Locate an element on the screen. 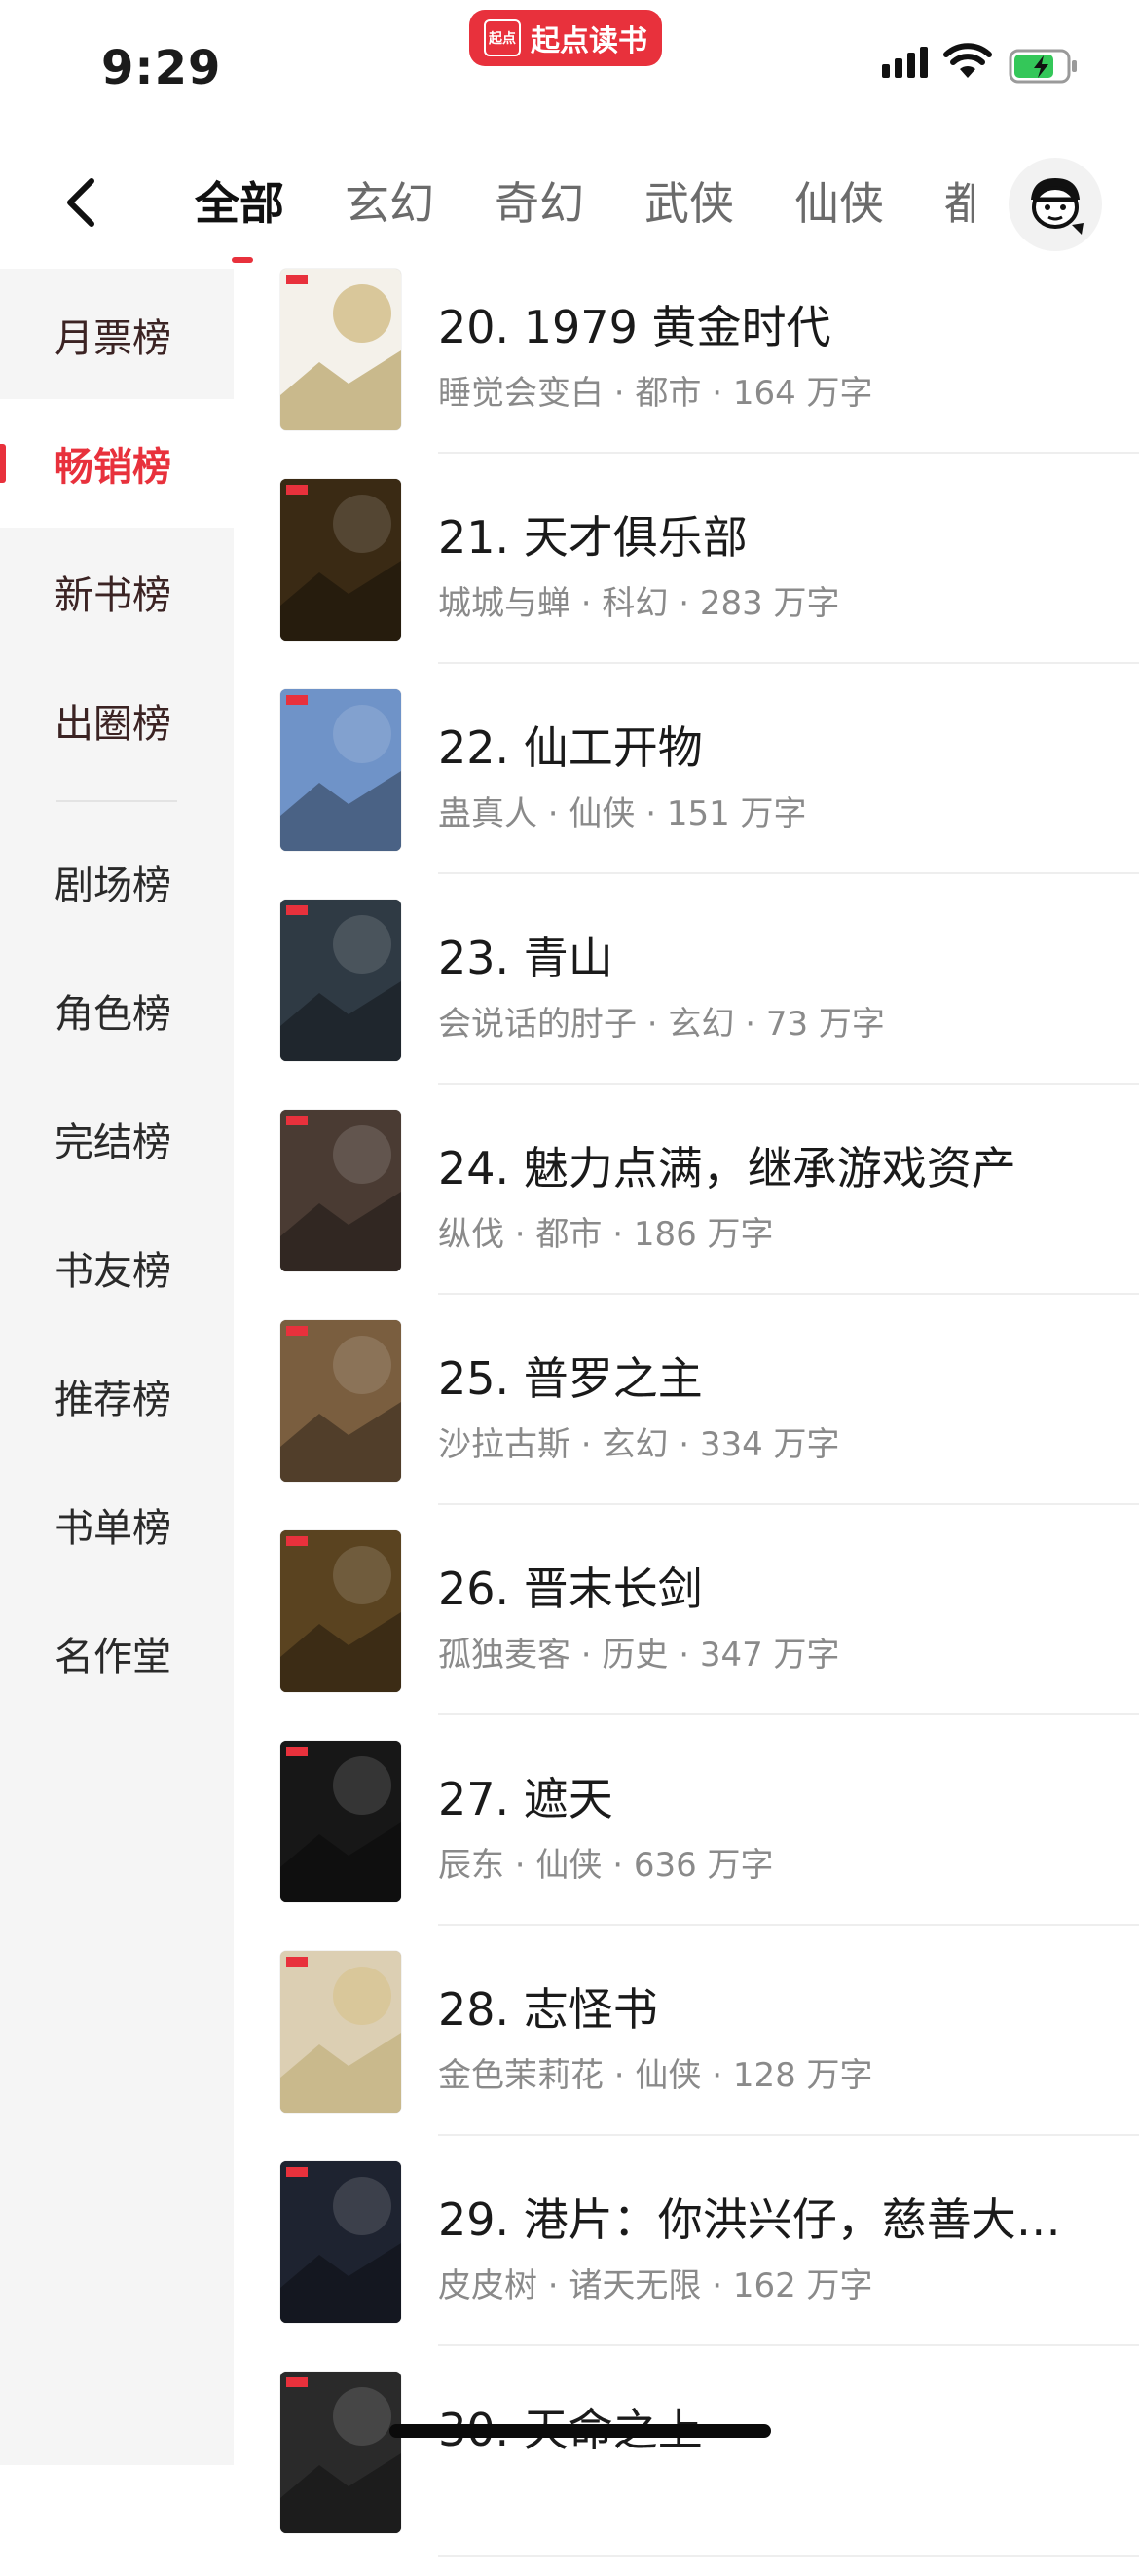  book-row: 25. 普罗之主沙拉古斯 · 玄幻 · 334 万字 is located at coordinates (686, 1419).